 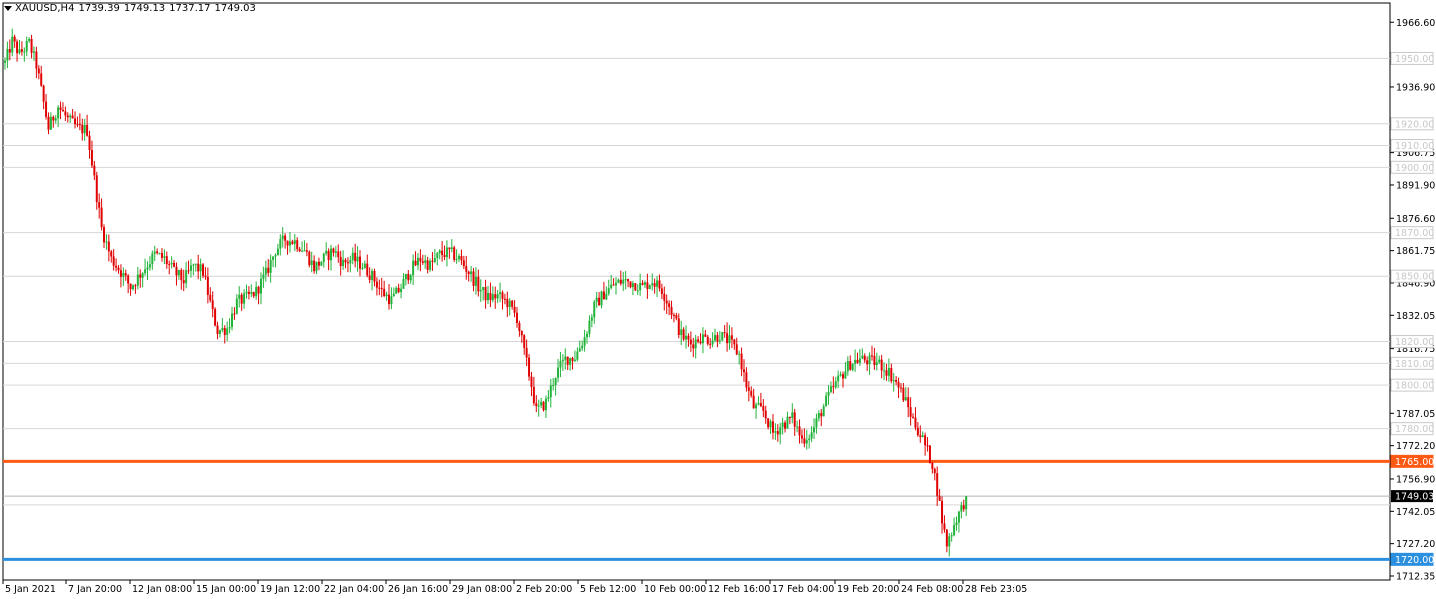 What do you see at coordinates (1415, 479) in the screenshot?
I see `y-tick-label: 1756.90` at bounding box center [1415, 479].